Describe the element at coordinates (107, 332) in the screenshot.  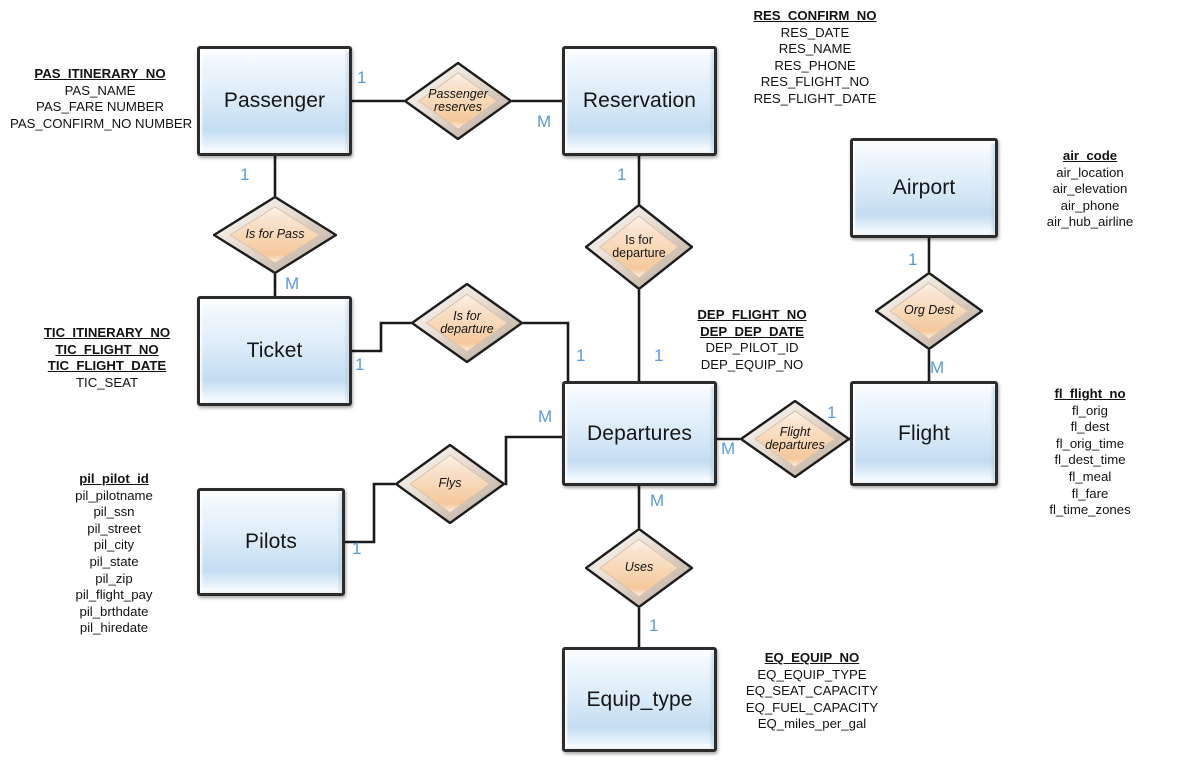
I see `primary-key-attribute: TIC_ITINERARY_NO` at that location.